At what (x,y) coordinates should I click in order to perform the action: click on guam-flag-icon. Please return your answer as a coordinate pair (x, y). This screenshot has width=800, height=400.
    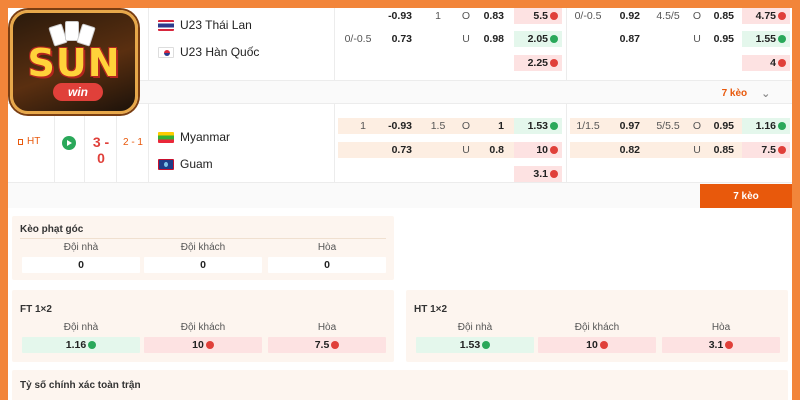
    Looking at the image, I should click on (166, 164).